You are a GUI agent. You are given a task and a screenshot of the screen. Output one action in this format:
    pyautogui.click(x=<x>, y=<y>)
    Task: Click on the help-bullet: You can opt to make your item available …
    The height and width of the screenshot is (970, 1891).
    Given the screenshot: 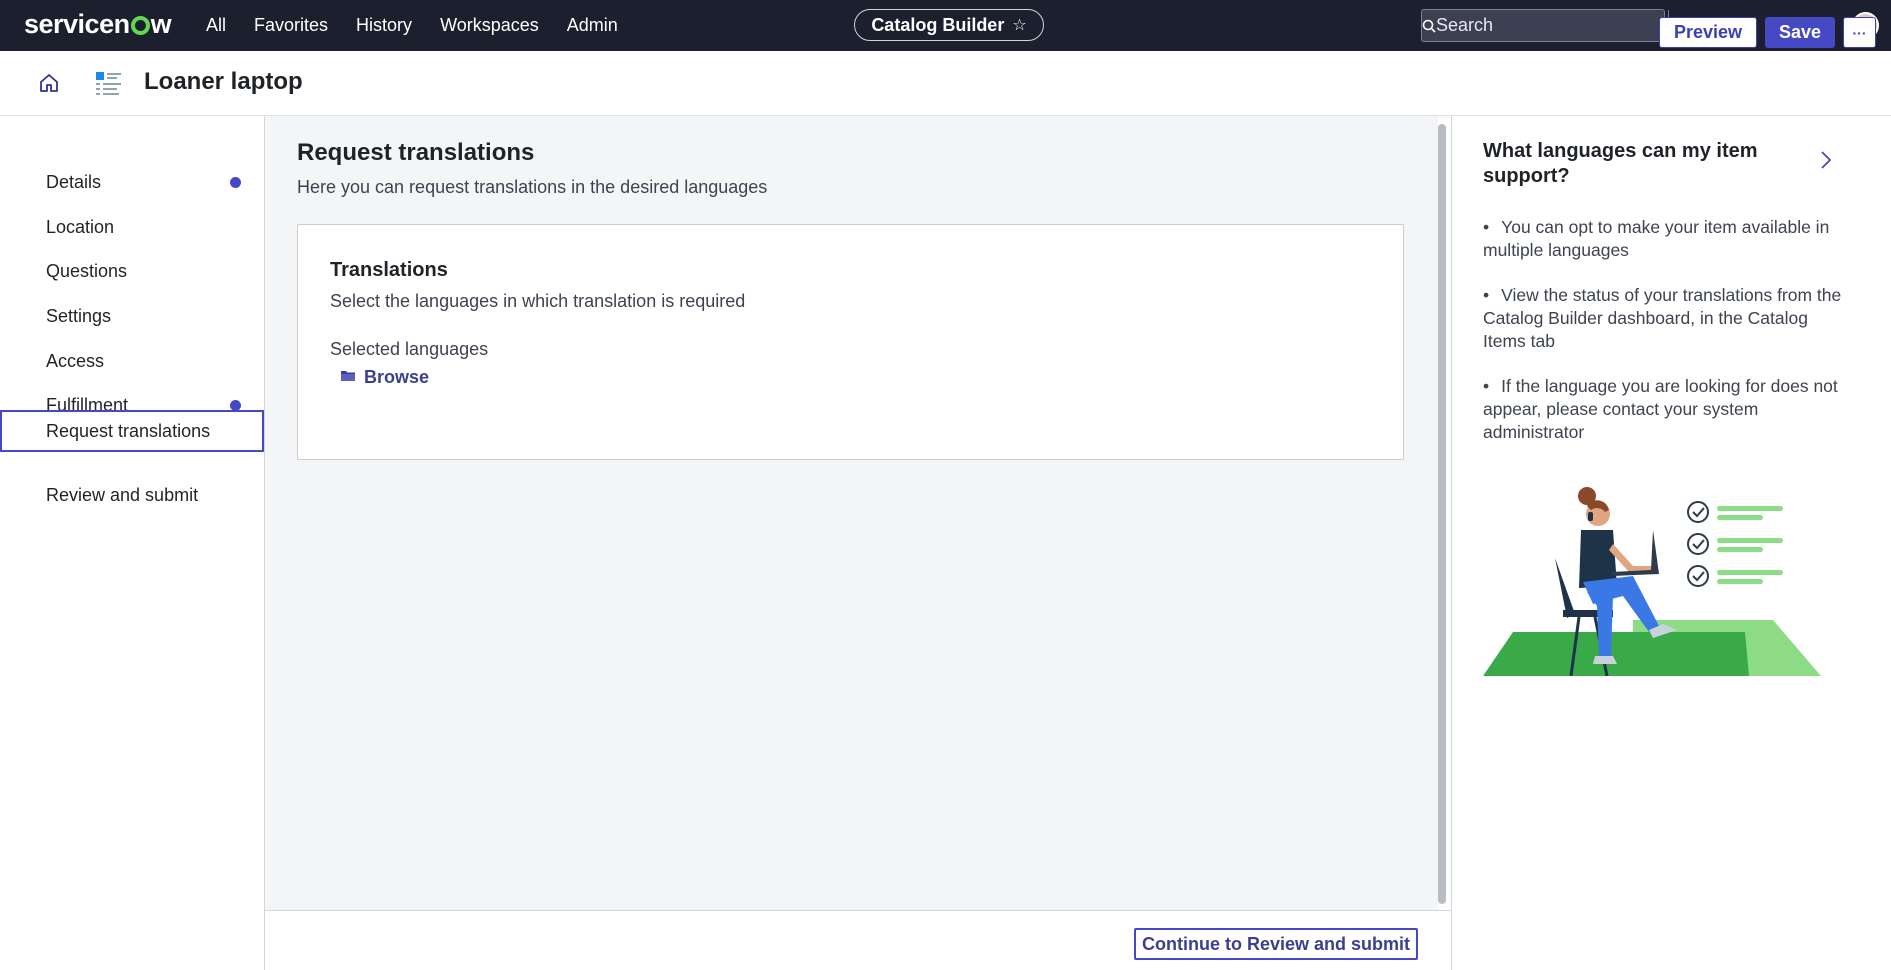 What is the action you would take?
    pyautogui.click(x=1668, y=239)
    